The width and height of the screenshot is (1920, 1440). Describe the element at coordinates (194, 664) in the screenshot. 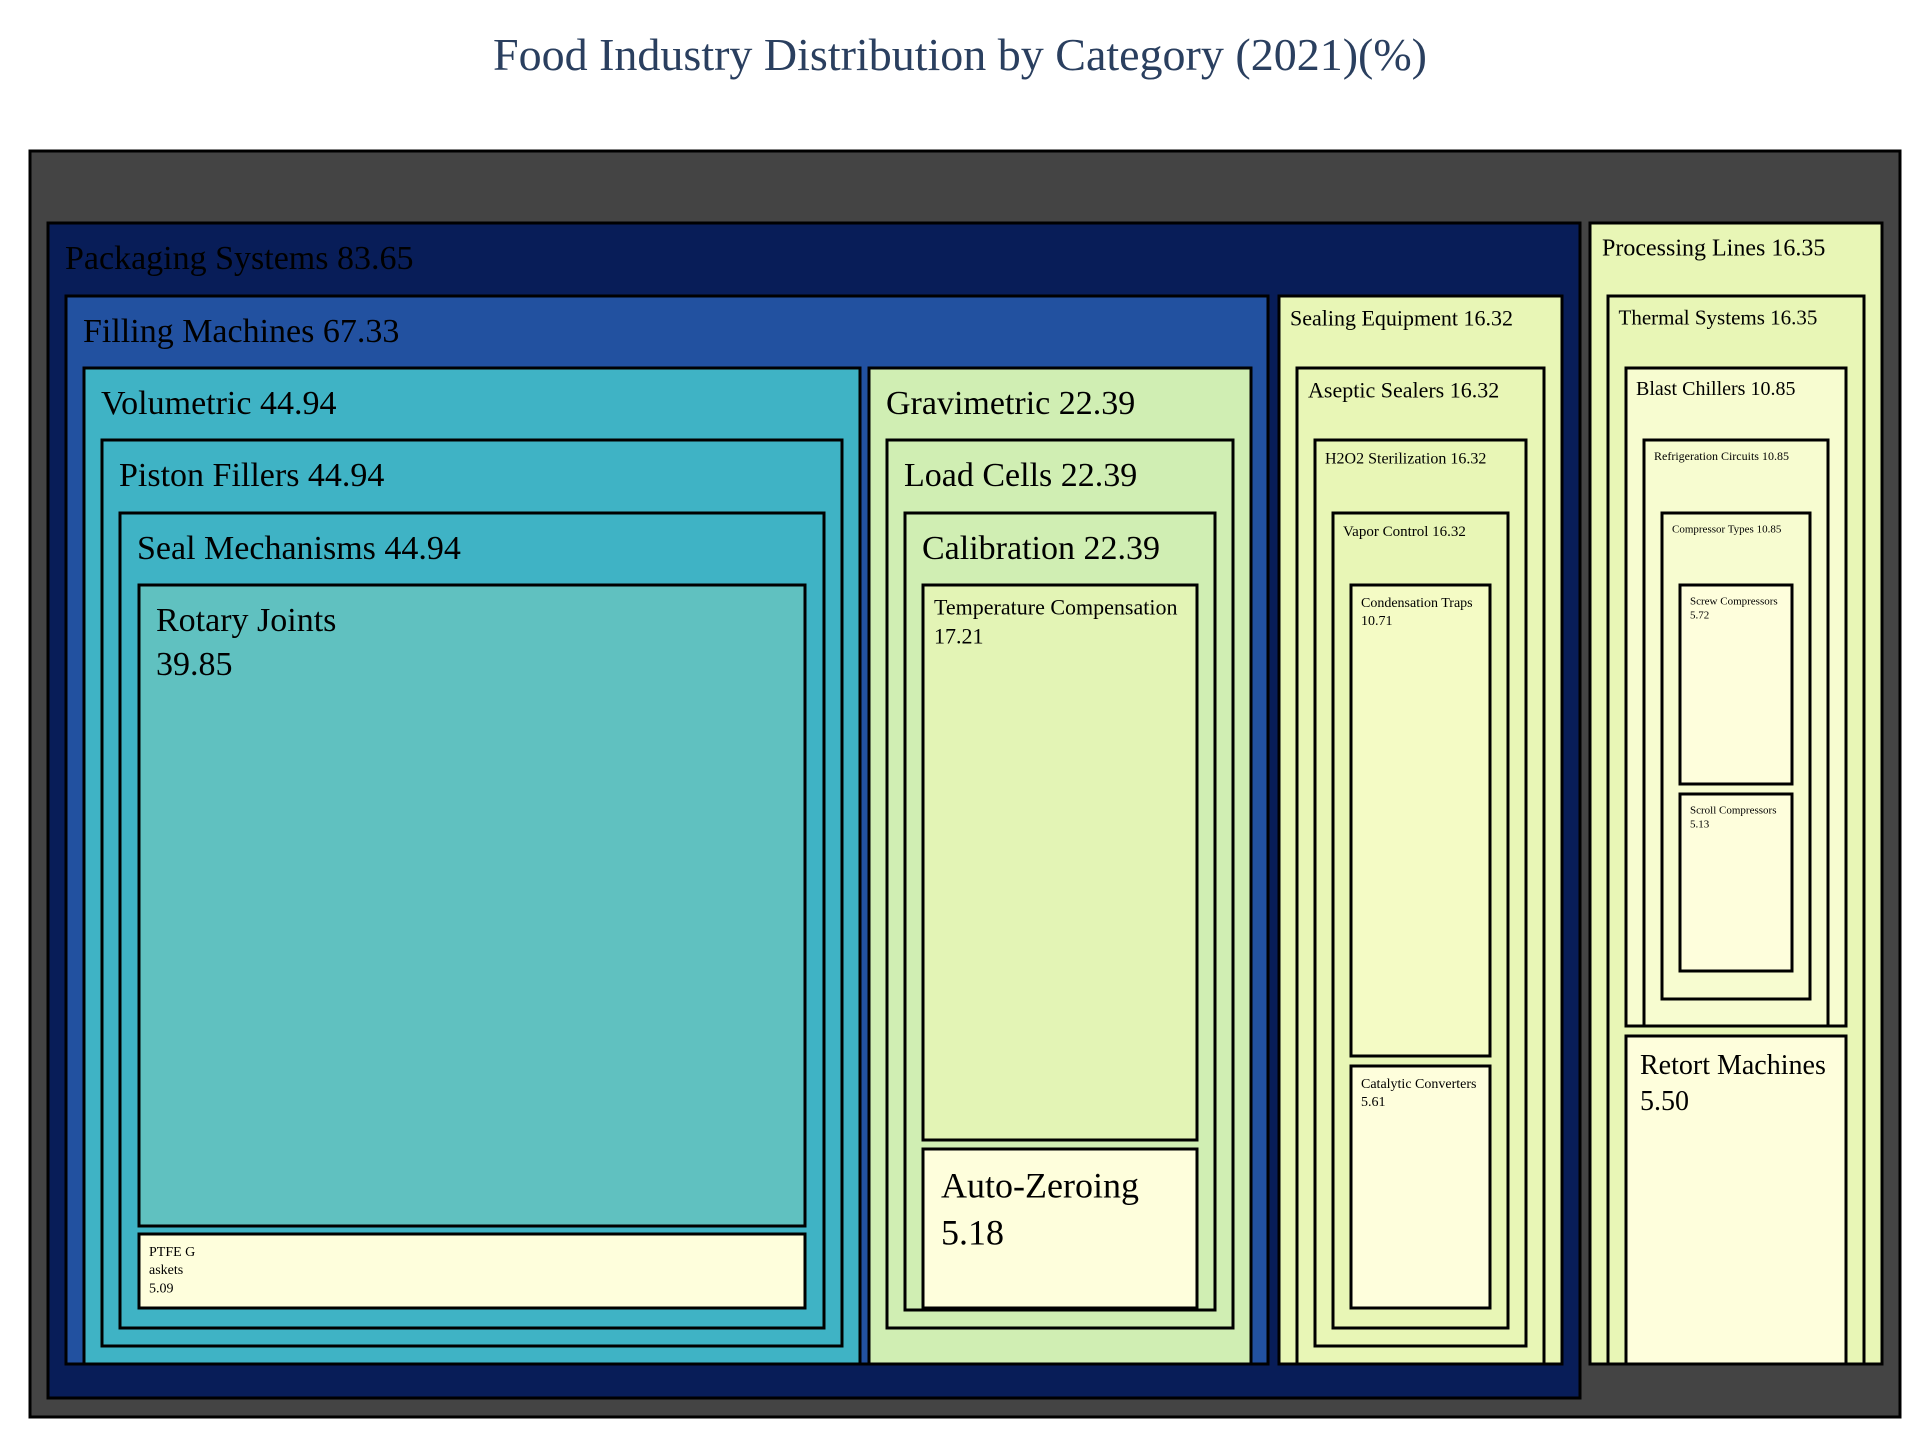

I see `treemap-label-rj-line-1: 39.85` at that location.